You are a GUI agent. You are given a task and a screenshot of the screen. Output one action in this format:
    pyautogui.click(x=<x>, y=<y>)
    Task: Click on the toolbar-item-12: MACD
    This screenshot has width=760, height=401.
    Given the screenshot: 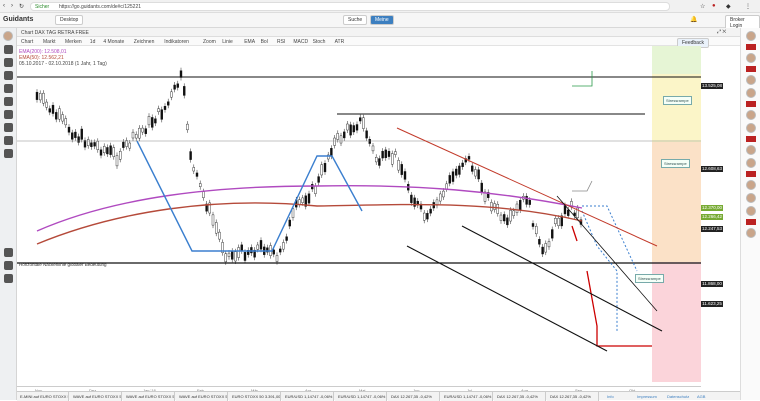 What is the action you would take?
    pyautogui.click(x=300, y=42)
    